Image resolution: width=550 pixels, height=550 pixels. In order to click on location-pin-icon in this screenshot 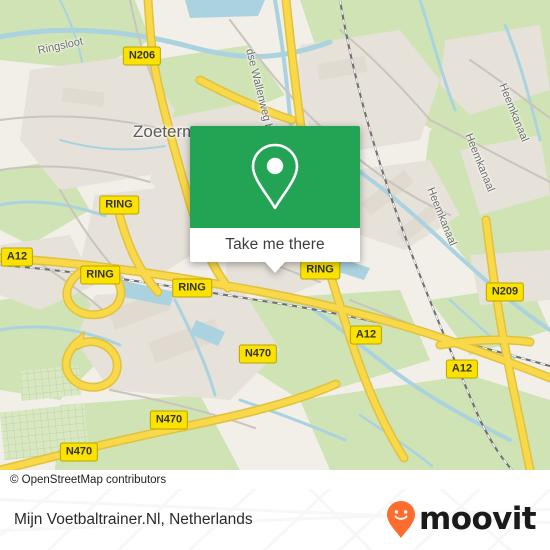, I will do `click(275, 176)`.